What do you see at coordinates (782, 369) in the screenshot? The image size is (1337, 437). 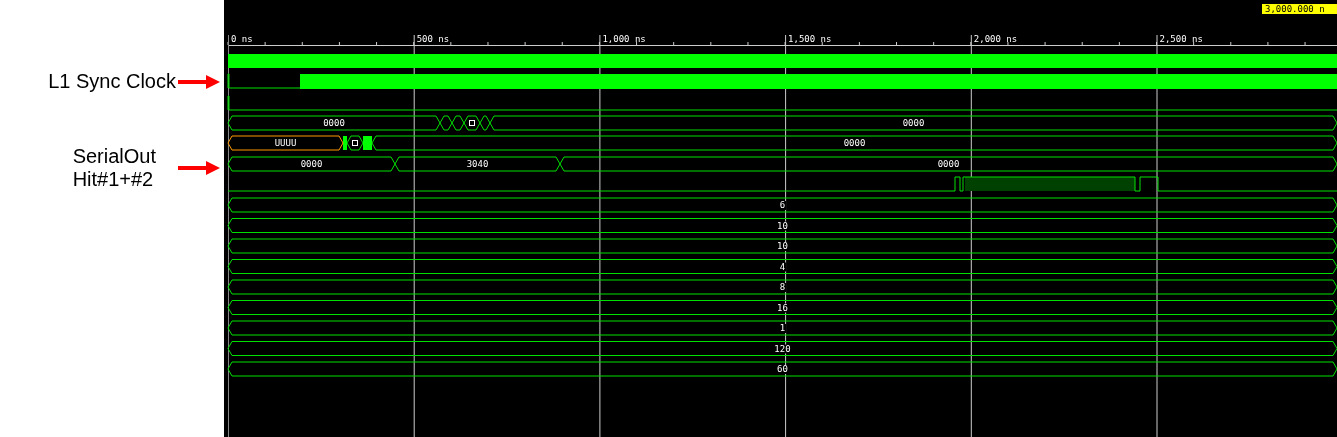 I see `bus-value: 60` at bounding box center [782, 369].